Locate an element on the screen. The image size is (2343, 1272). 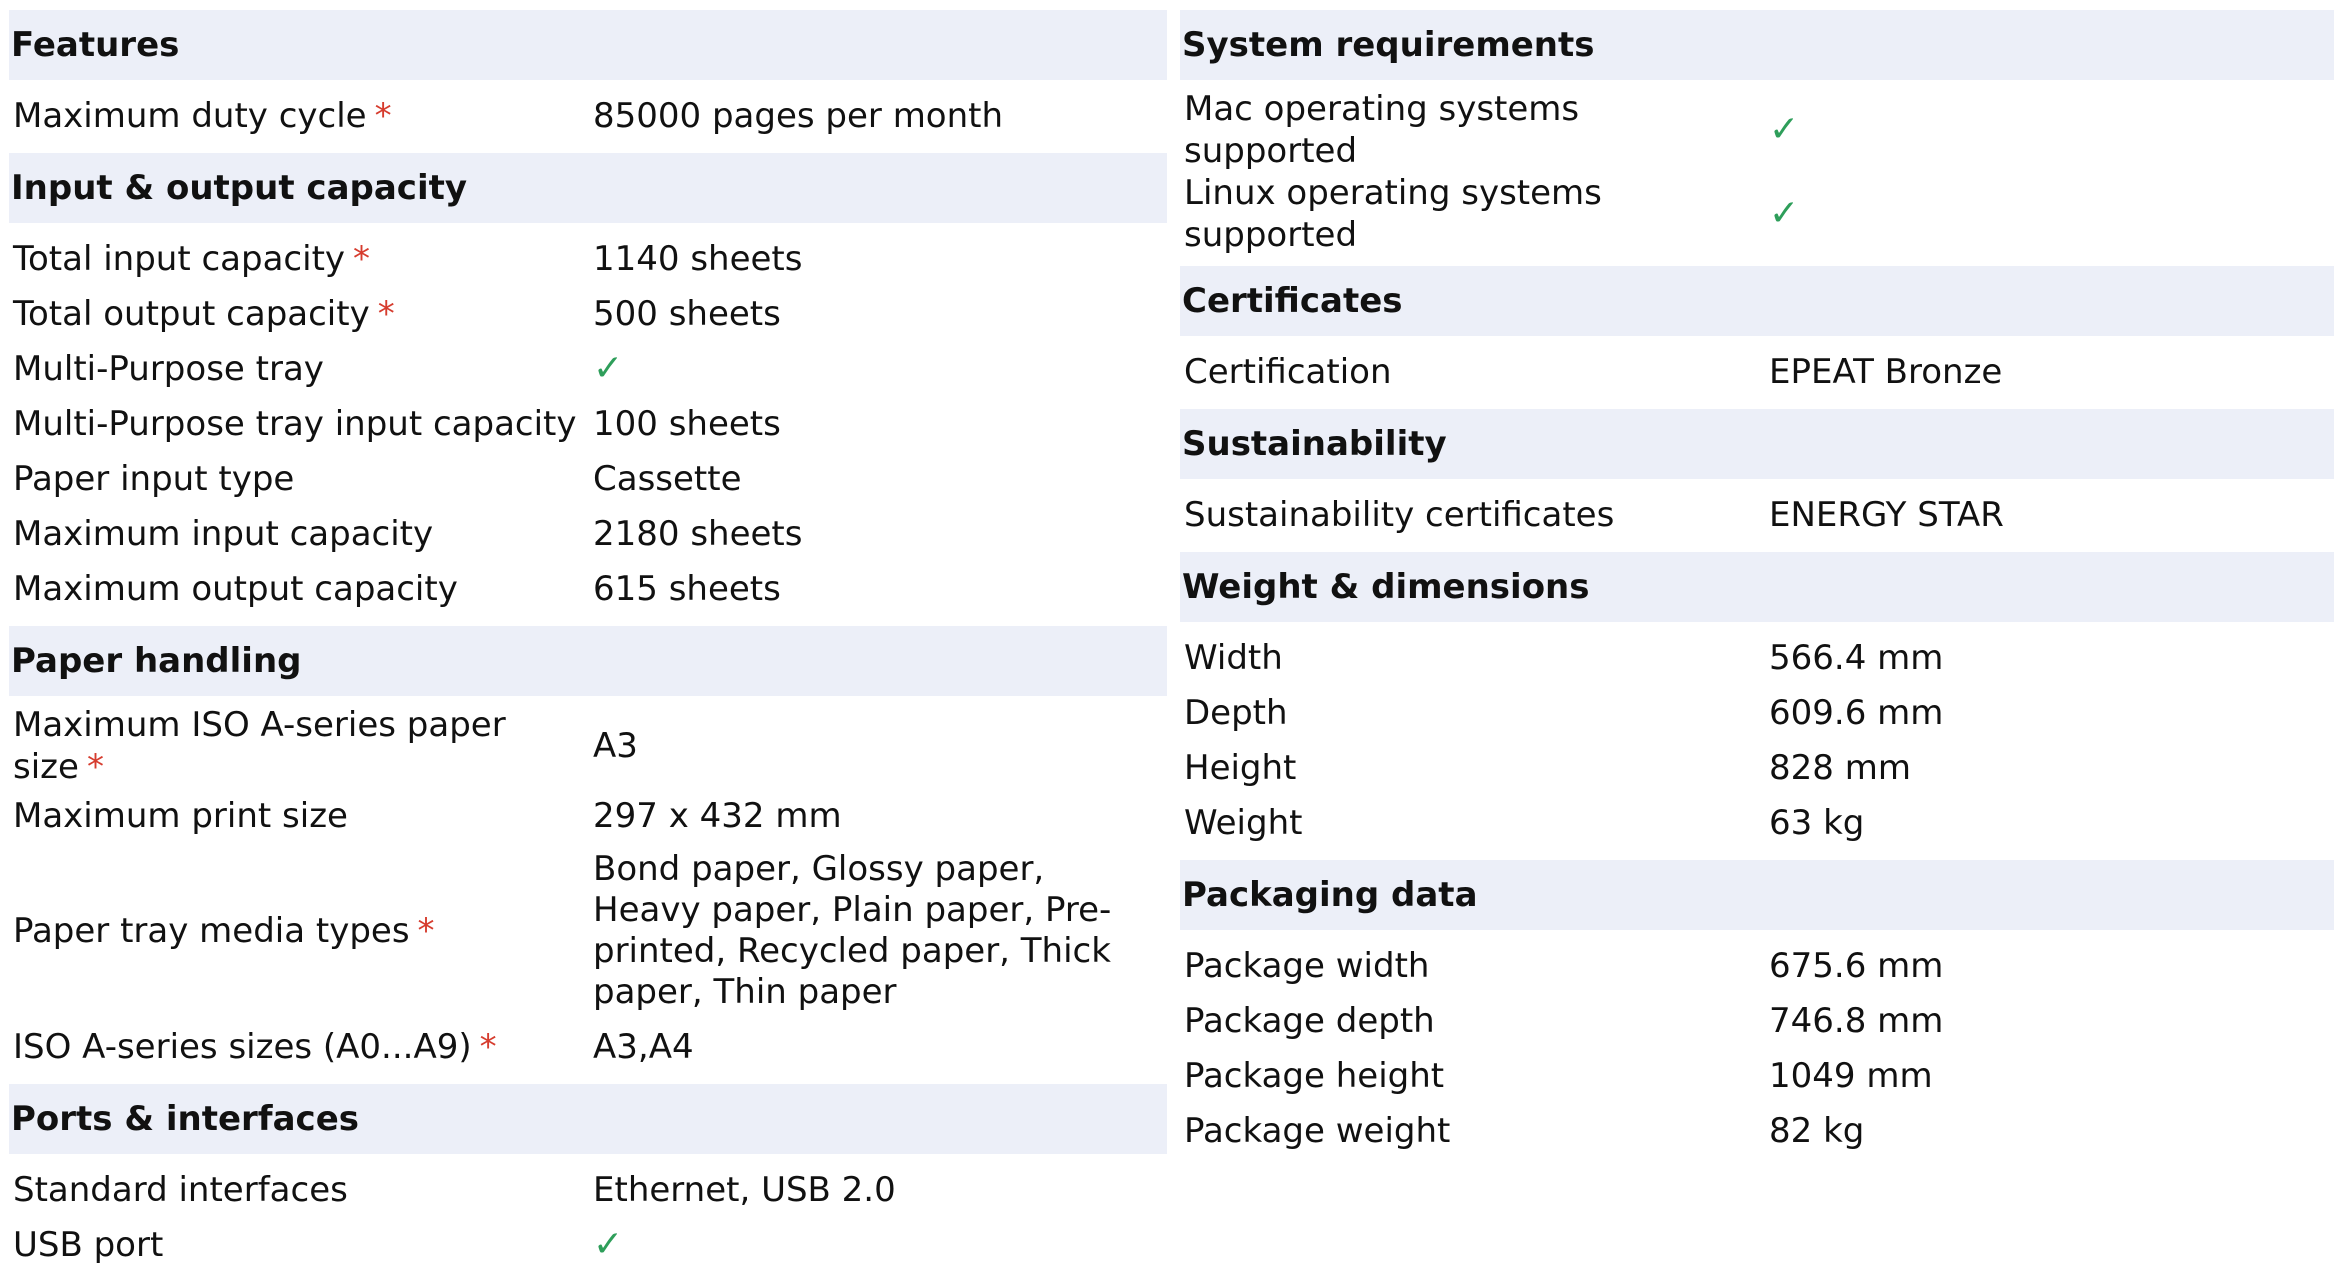
spec-label: ISO A-series sizes (A0...A9) * is located at coordinates (255, 1046).